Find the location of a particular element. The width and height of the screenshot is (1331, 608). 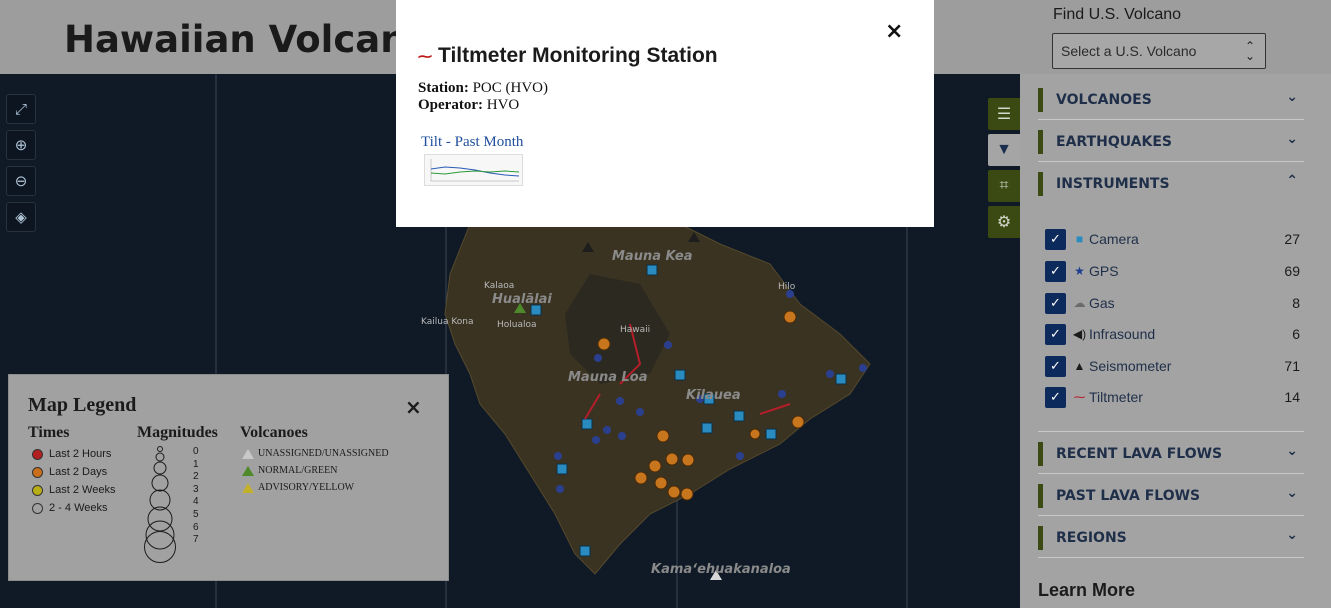

section-recent-lava-flows: RECENT LAVA FLOWS ⌄ is located at coordinates (1171, 454).